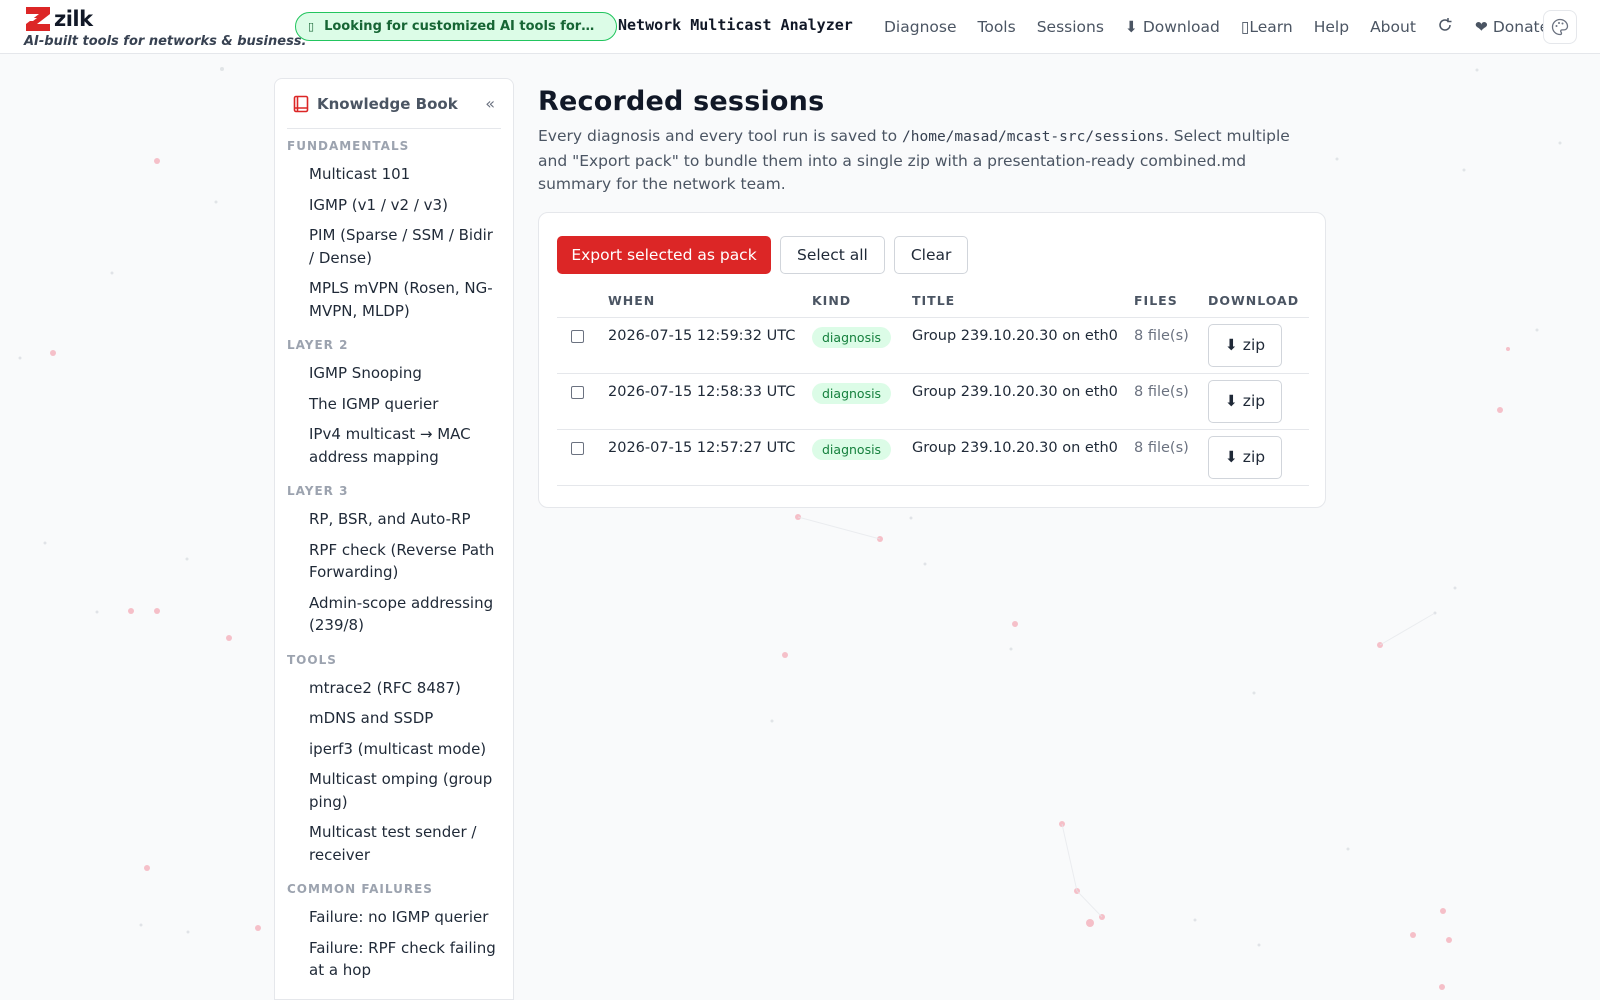  What do you see at coordinates (1445, 27) in the screenshot?
I see `refresh-icon` at bounding box center [1445, 27].